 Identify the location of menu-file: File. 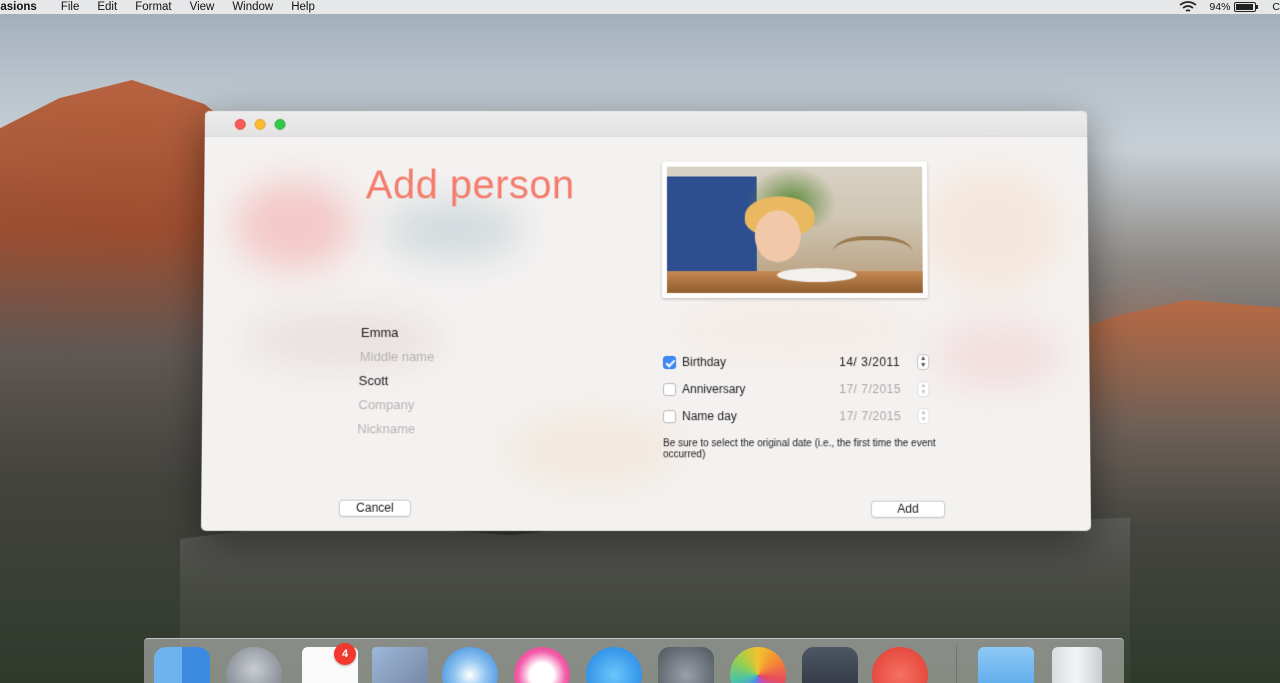
(70, 7).